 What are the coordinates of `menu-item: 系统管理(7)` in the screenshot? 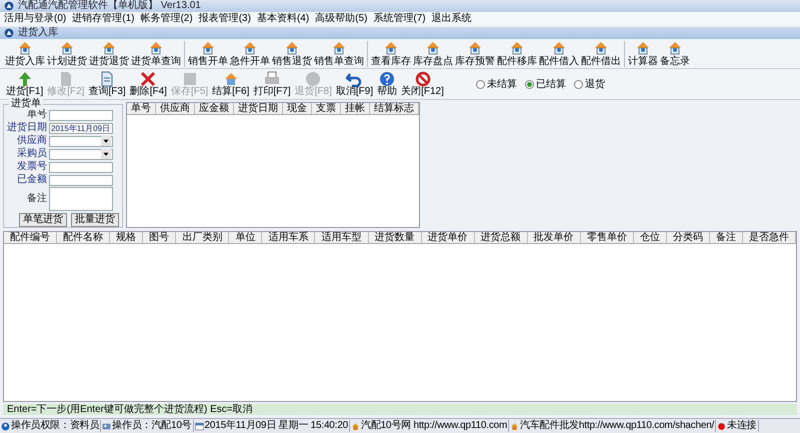 It's located at (399, 18).